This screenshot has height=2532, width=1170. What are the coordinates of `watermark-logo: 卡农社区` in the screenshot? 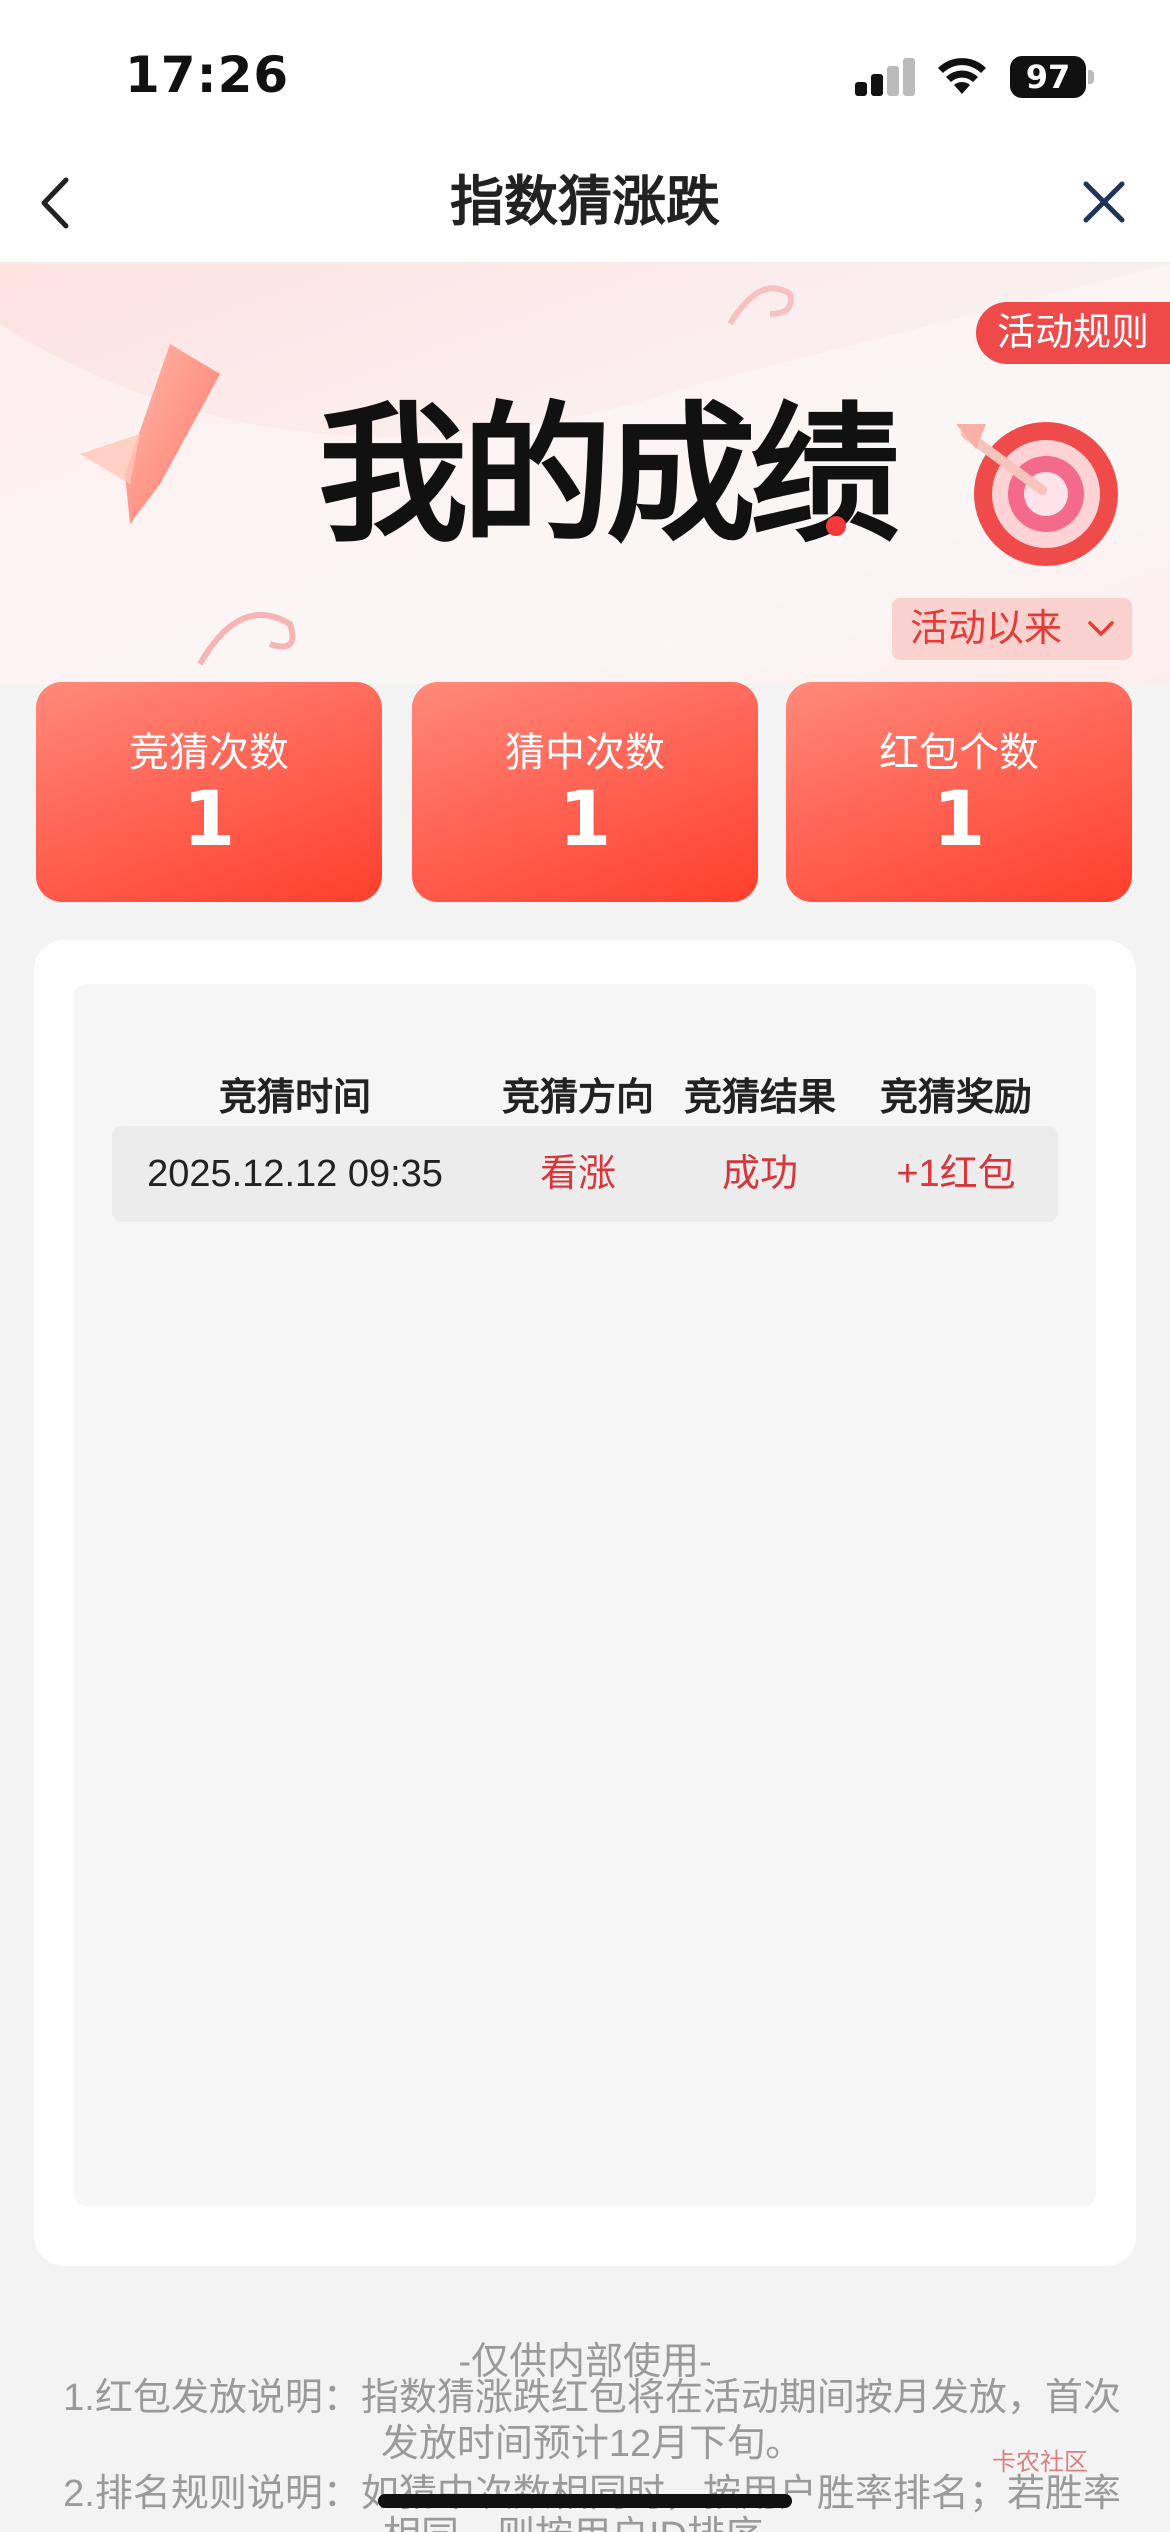 It's located at (1040, 2462).